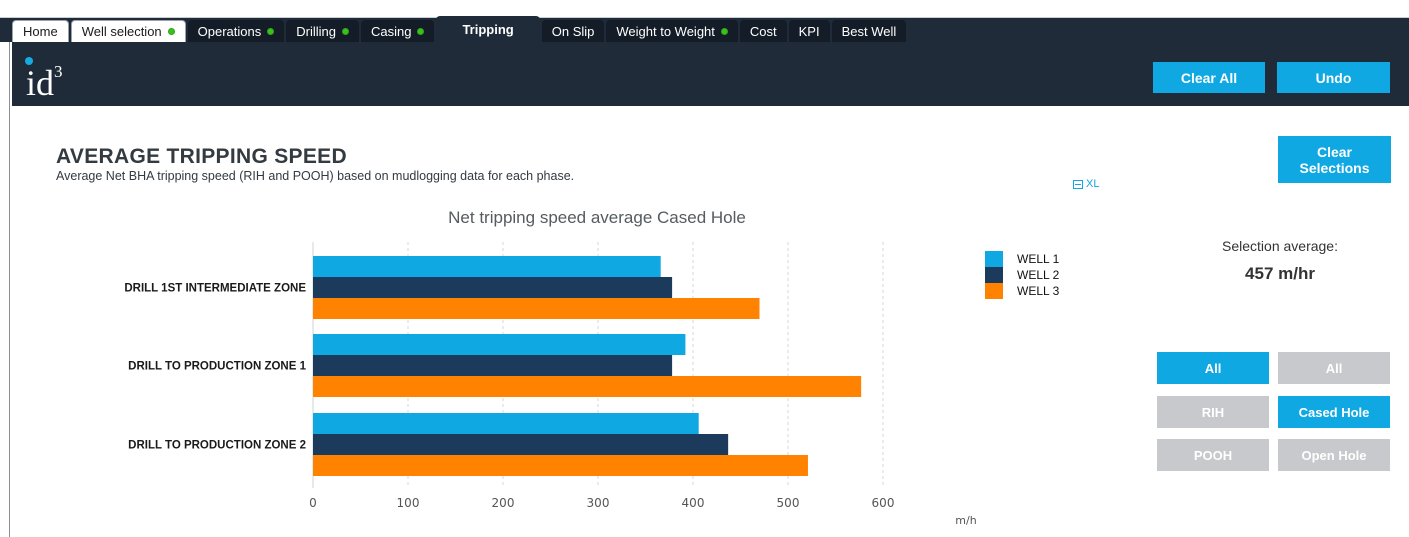 This screenshot has width=1409, height=537. I want to click on filter-button-label: Cased Hole, so click(1334, 412).